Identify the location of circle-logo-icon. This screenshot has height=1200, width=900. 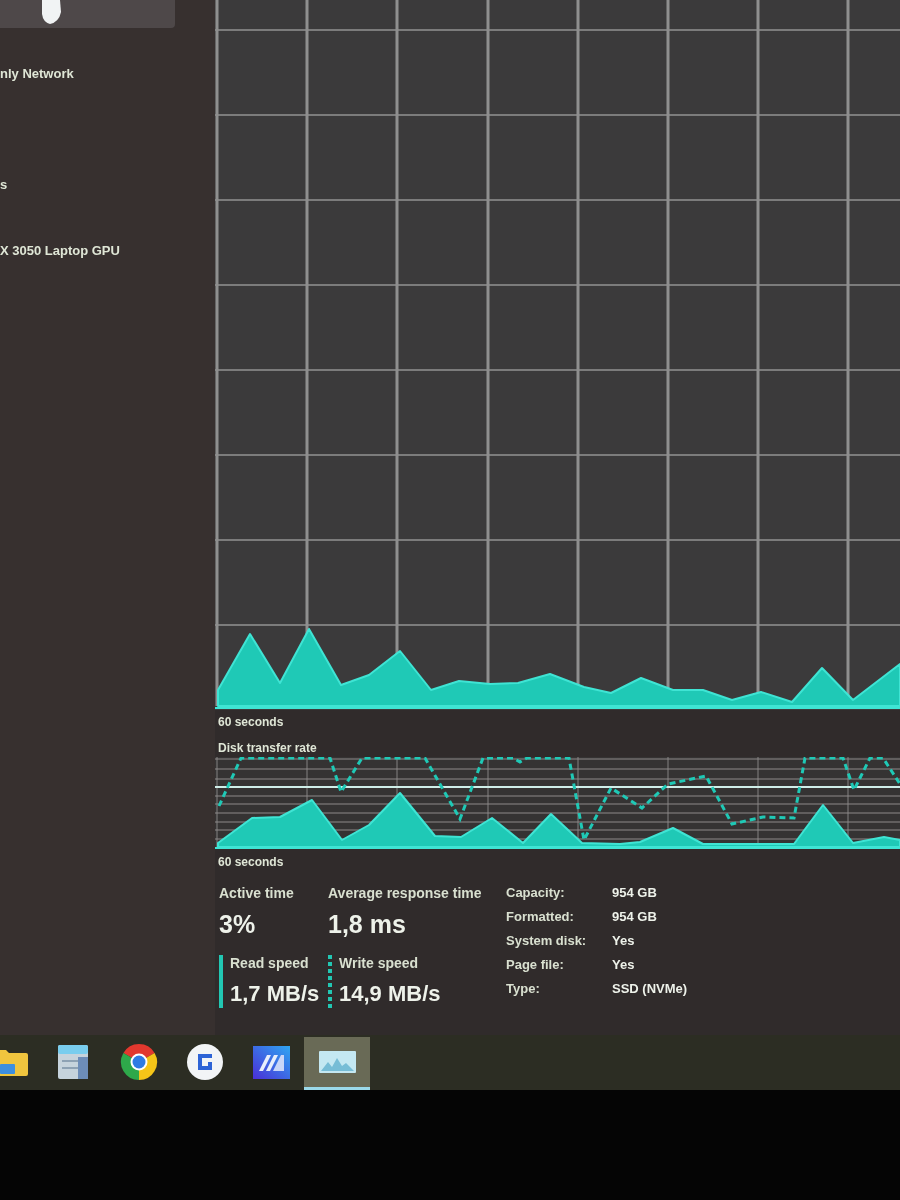
(205, 1062).